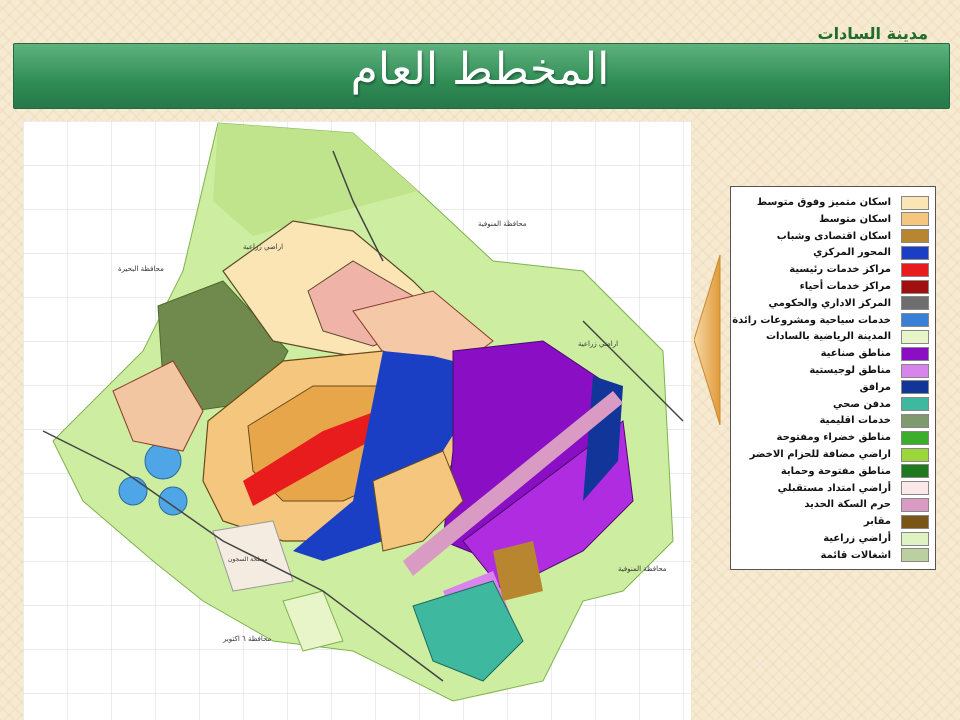 The height and width of the screenshot is (720, 960). I want to click on legend-item: مدفن صحي, so click(833, 404).